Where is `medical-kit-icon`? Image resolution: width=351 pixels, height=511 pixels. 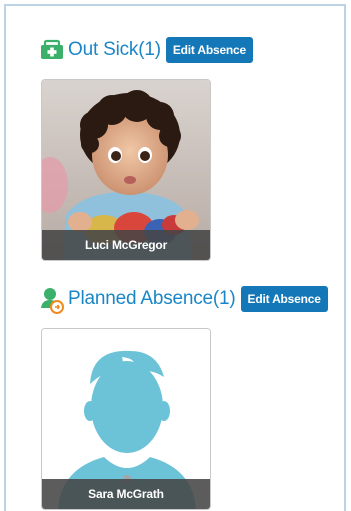
medical-kit-icon is located at coordinates (52, 50).